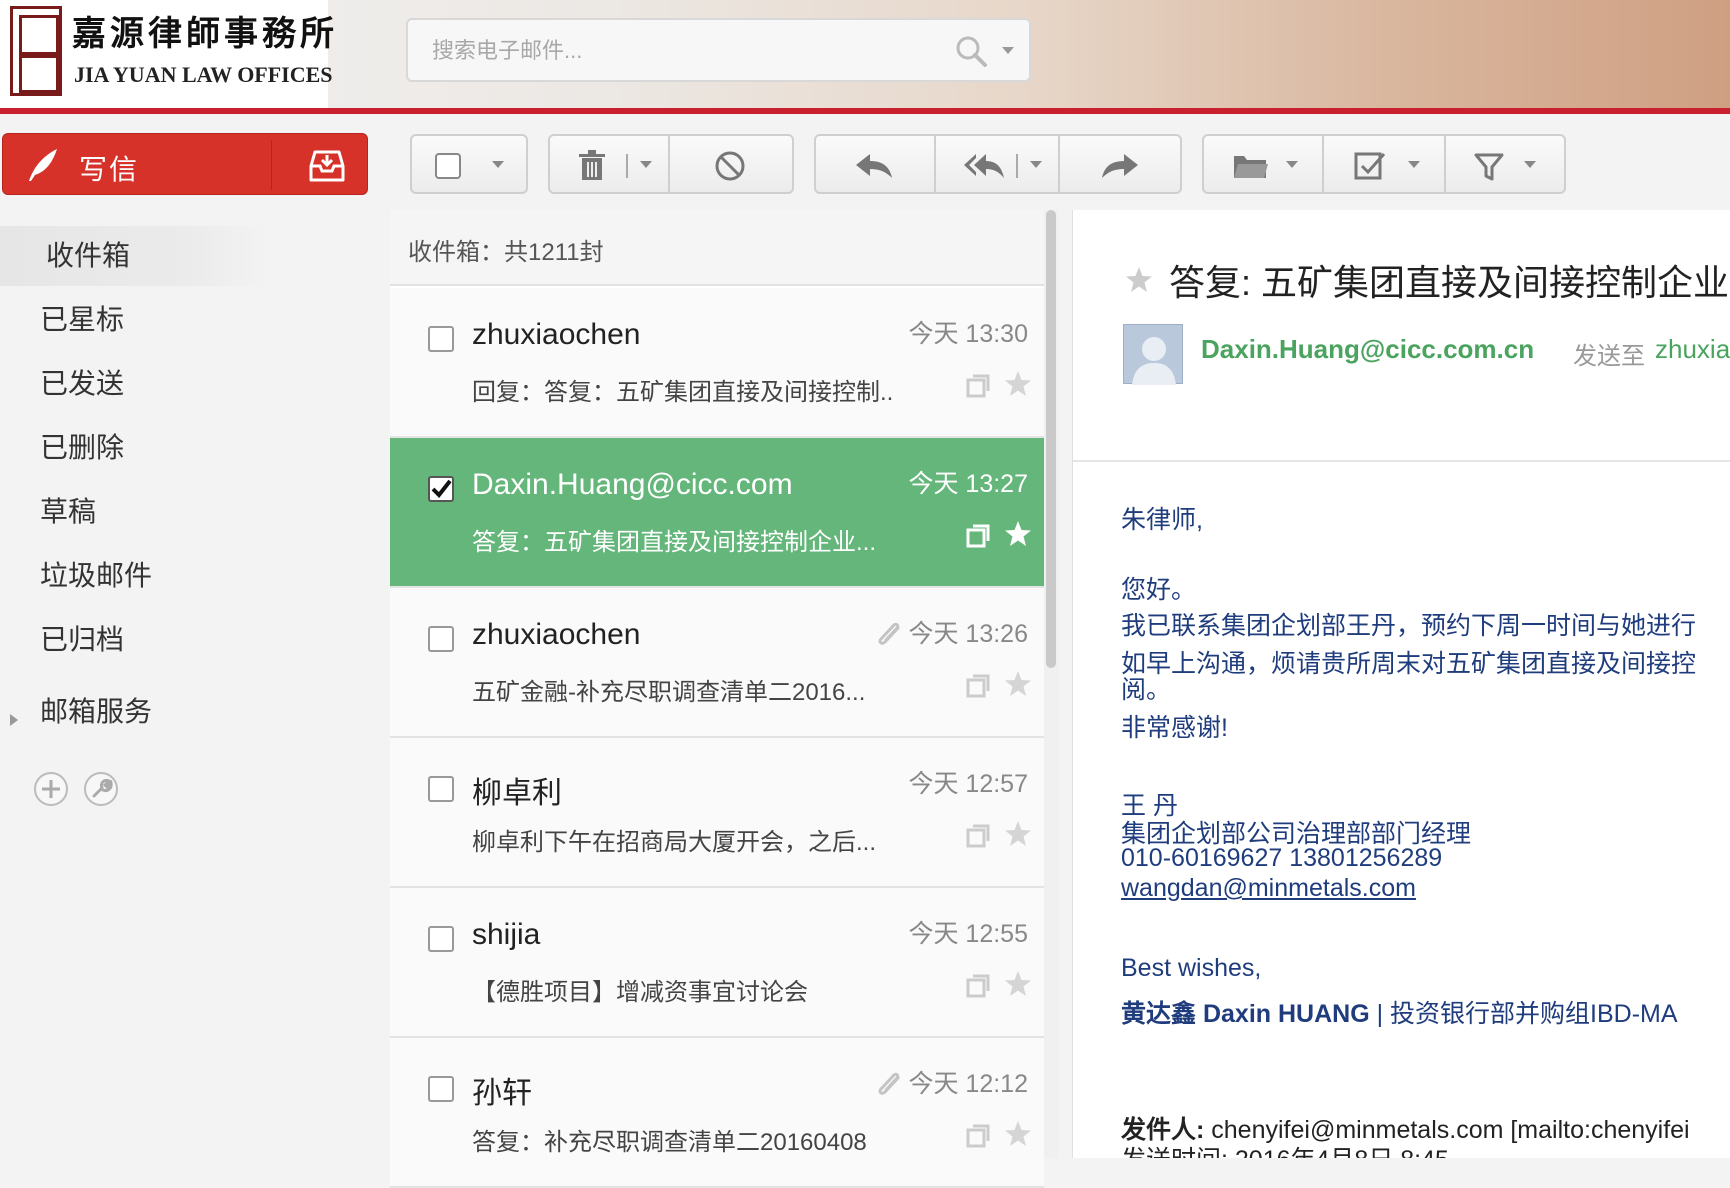  What do you see at coordinates (502, 1093) in the screenshot?
I see `mail-sender: 孙轩` at bounding box center [502, 1093].